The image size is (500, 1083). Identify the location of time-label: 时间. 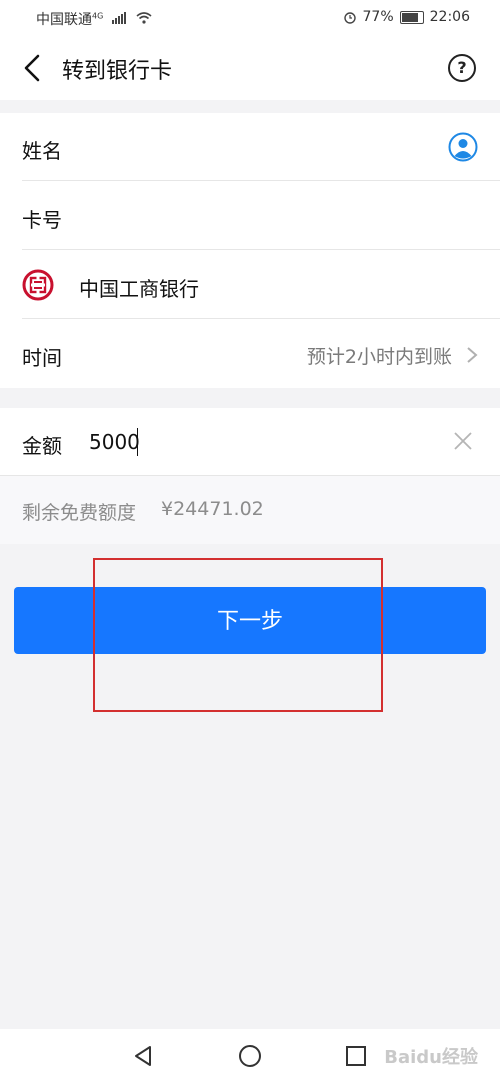
(42, 358).